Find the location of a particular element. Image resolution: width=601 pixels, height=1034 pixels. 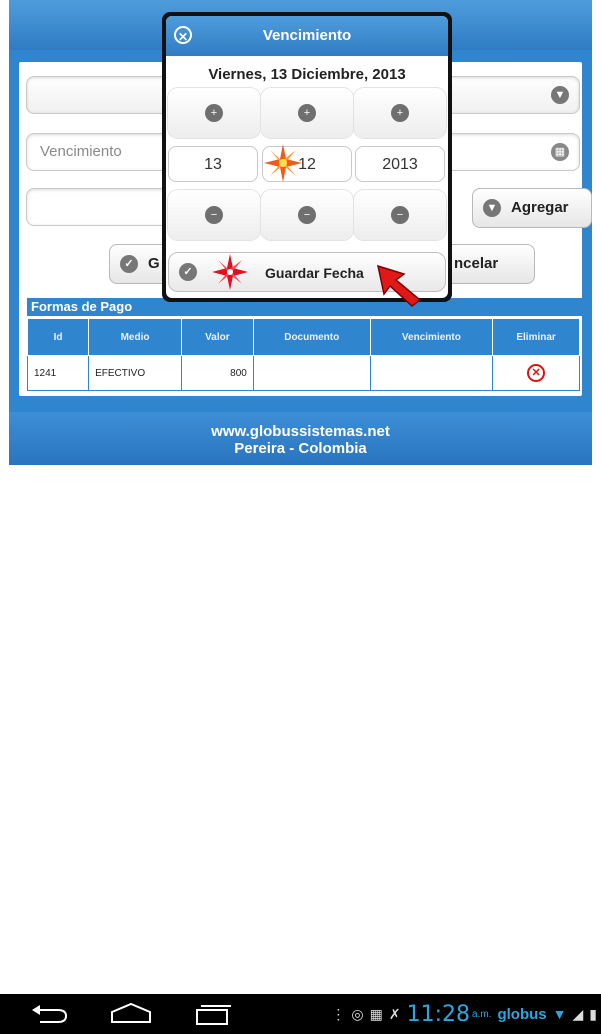

battery-icon: ▮ is located at coordinates (593, 1013).